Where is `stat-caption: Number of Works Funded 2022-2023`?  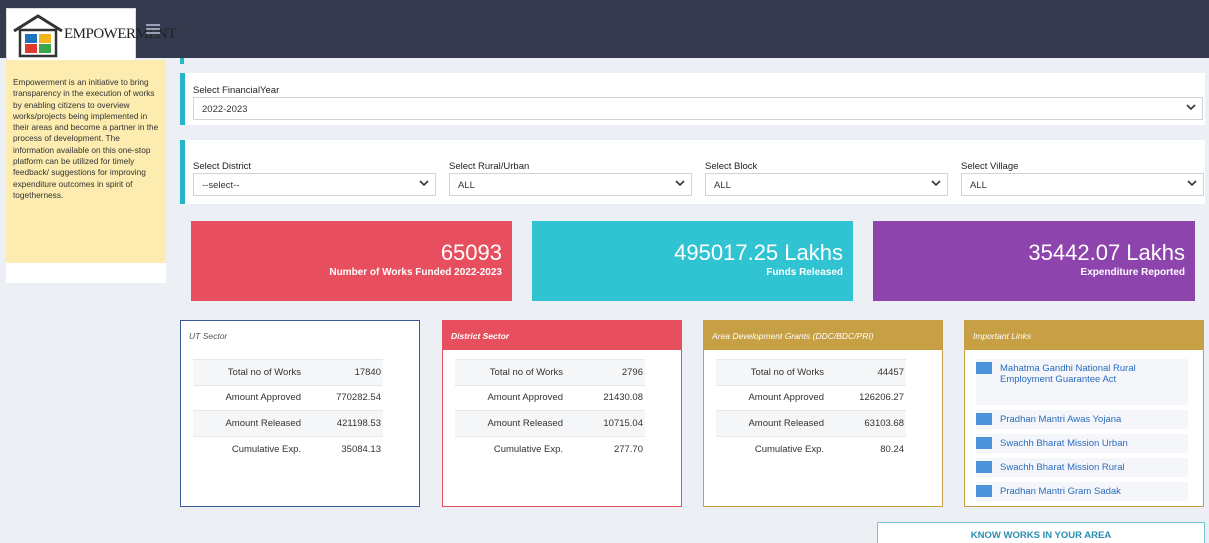
stat-caption: Number of Works Funded 2022-2023 is located at coordinates (415, 272).